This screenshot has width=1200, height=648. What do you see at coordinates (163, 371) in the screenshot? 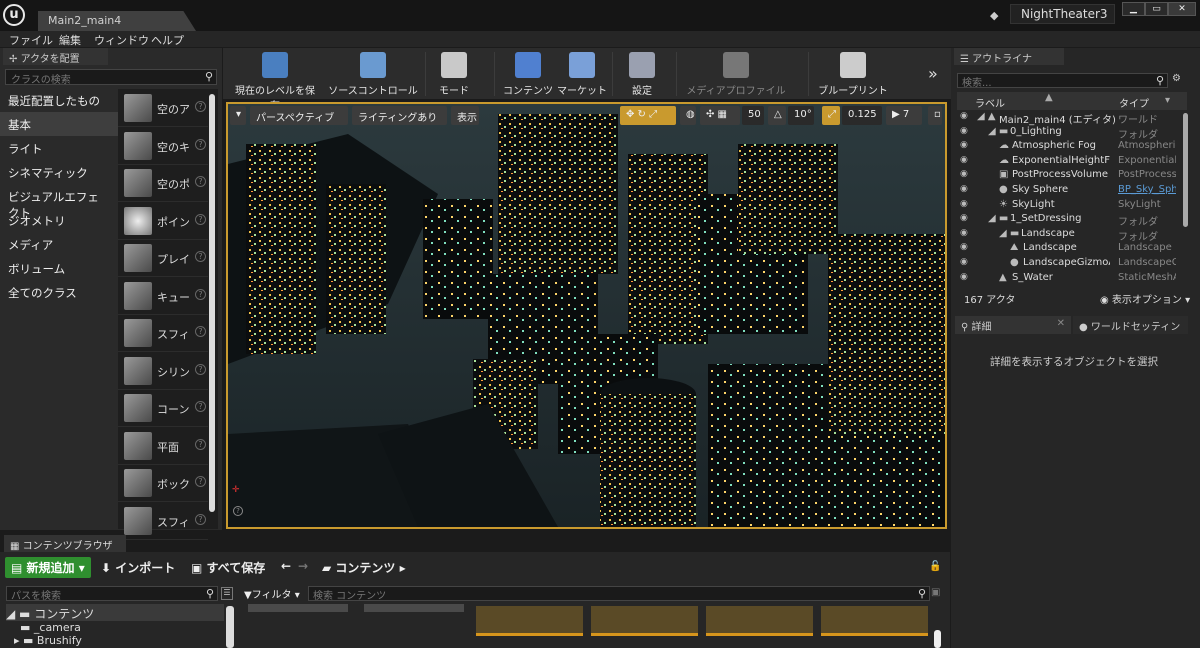
I see `asset-item: シリン?` at bounding box center [163, 371].